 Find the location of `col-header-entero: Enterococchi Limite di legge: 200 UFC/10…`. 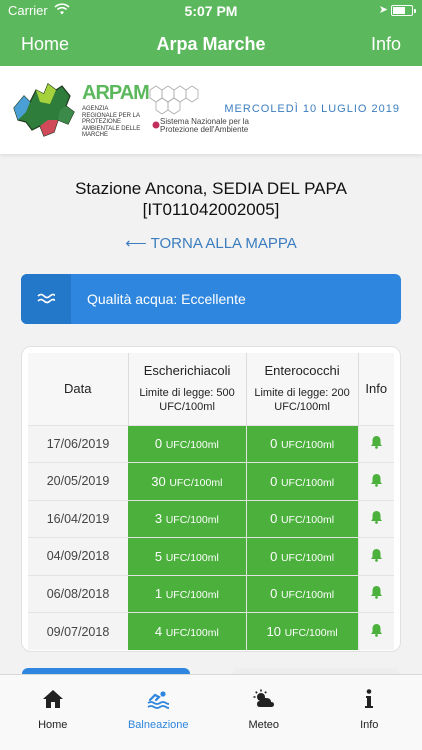

col-header-entero: Enterococchi Limite di legge: 200 UFC/10… is located at coordinates (302, 389).